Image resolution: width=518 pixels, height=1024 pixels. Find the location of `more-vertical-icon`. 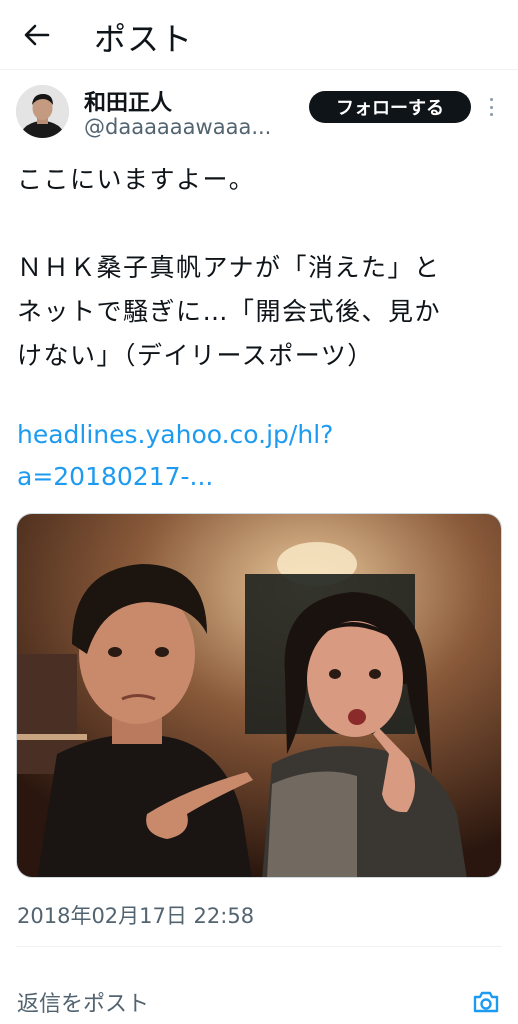

more-vertical-icon is located at coordinates (491, 99).